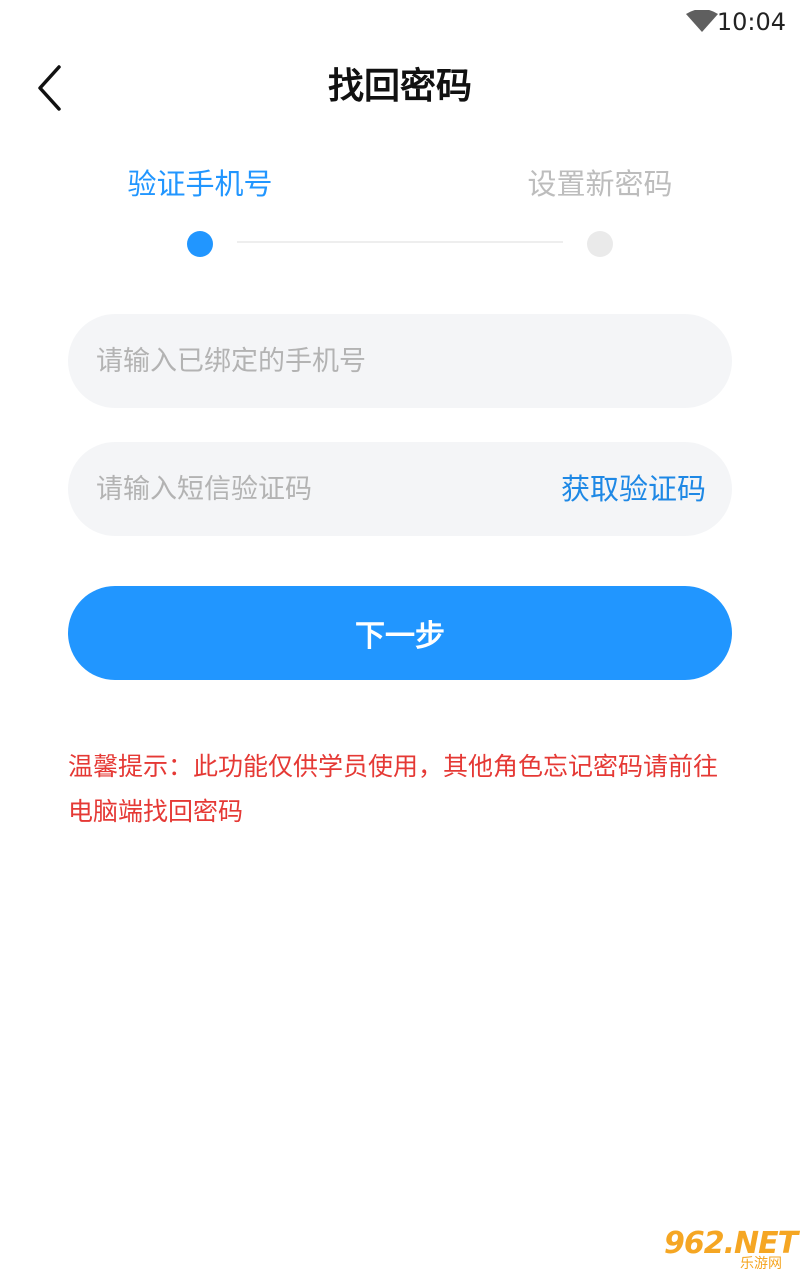 This screenshot has width=800, height=1280. I want to click on step-progress-line, so click(400, 242).